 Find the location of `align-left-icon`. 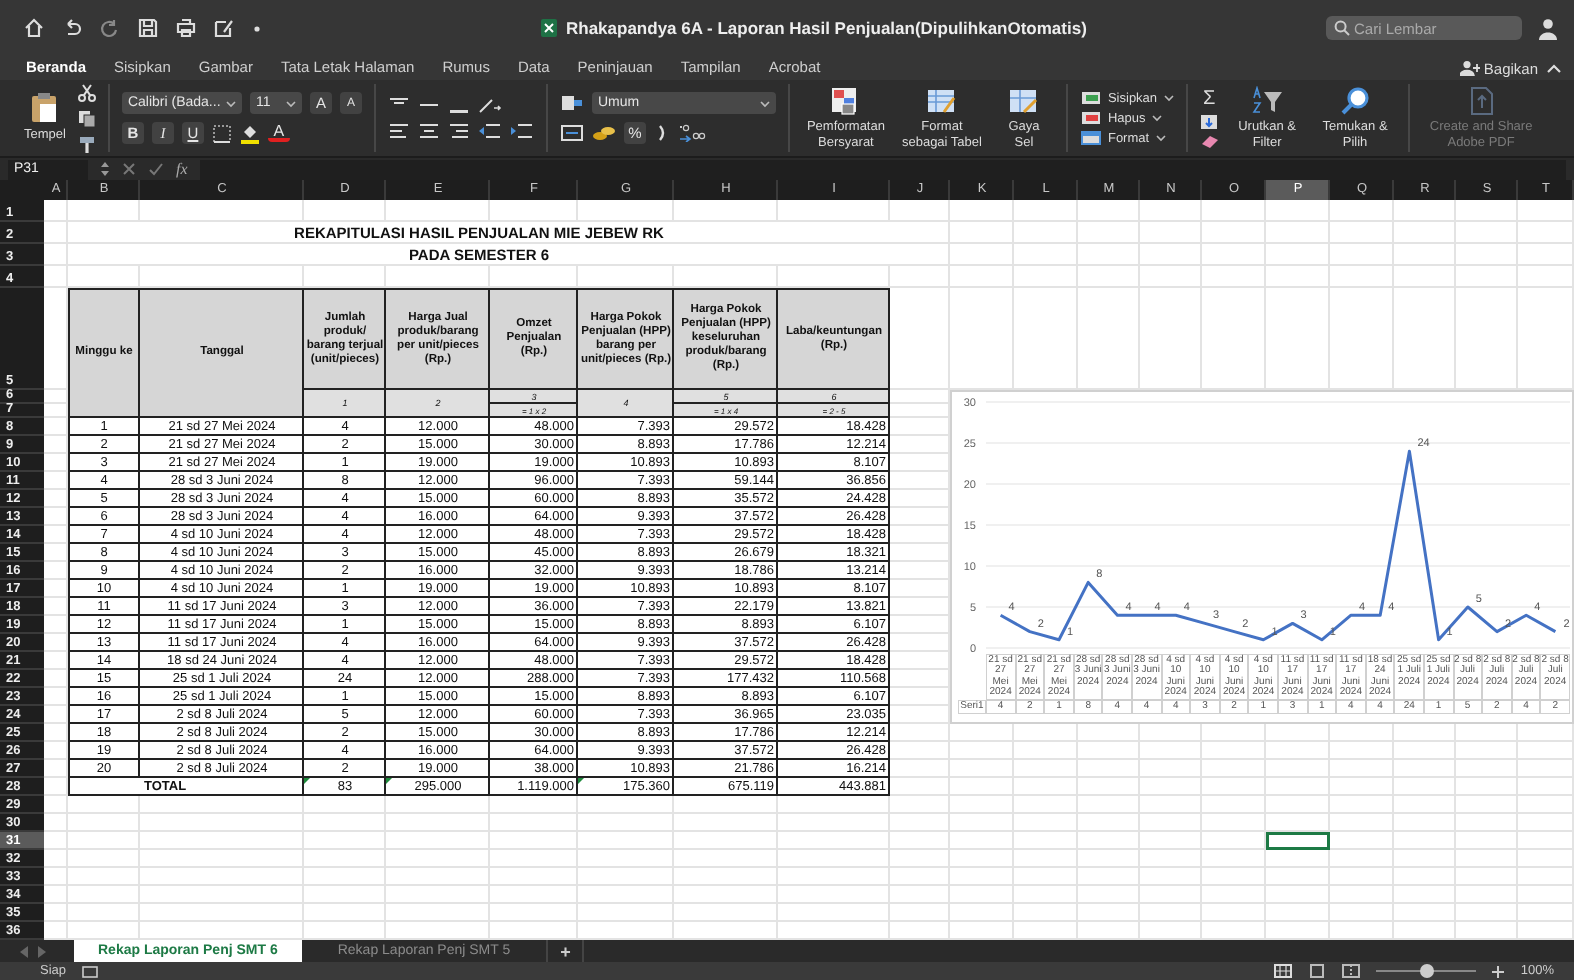

align-left-icon is located at coordinates (398, 131).